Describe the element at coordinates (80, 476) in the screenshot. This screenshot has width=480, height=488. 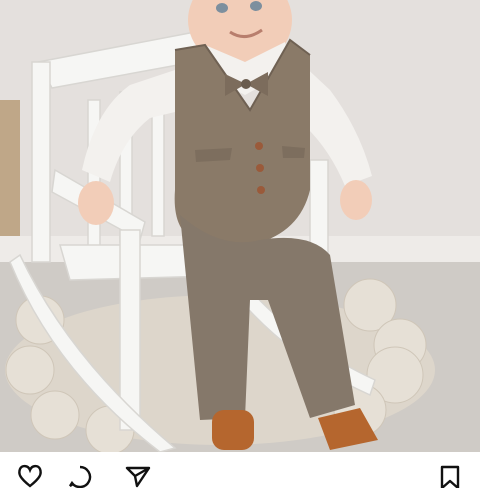
I see `comment-icon` at that location.